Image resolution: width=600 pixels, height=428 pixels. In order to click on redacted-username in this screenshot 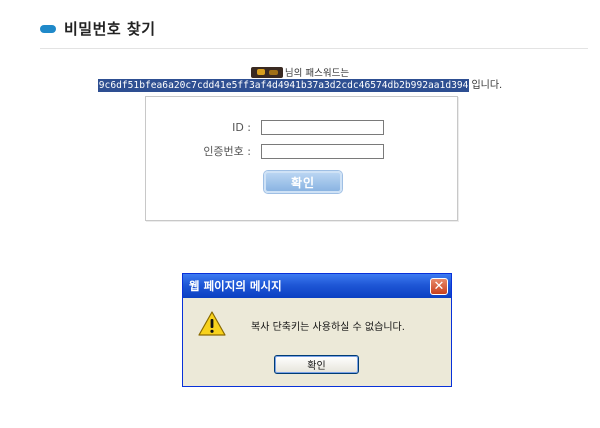, I will do `click(266, 72)`.